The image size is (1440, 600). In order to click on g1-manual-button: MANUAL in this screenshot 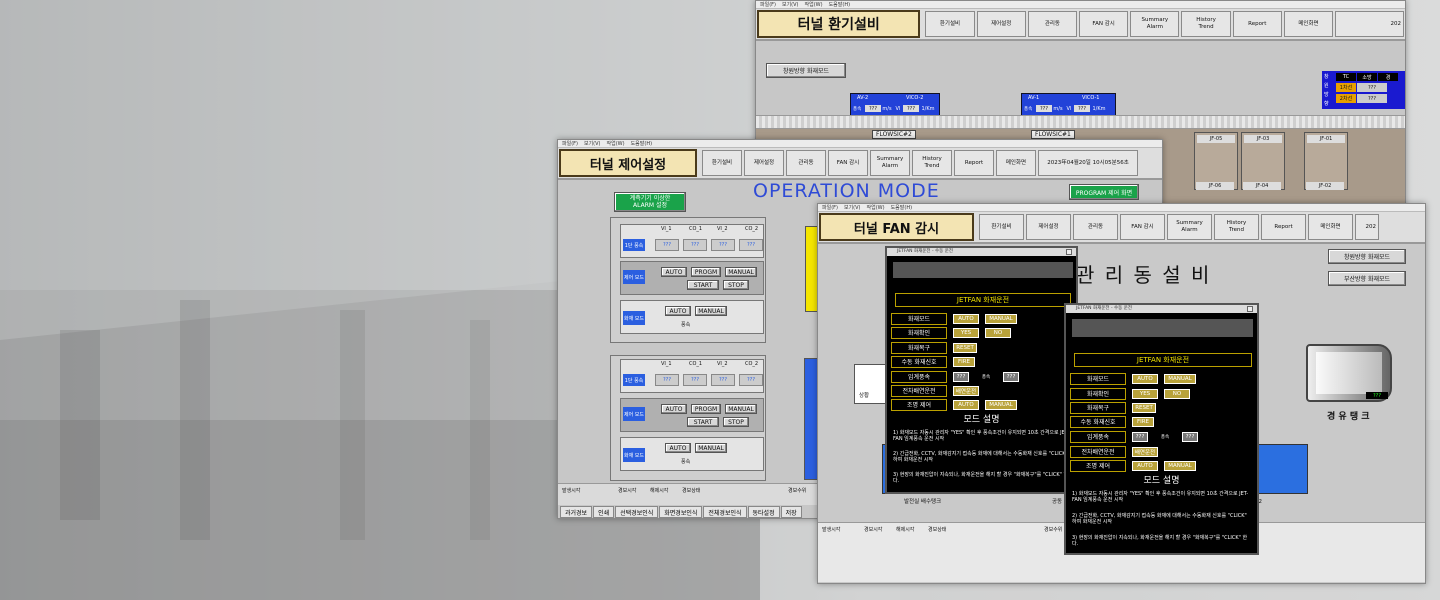, I will do `click(741, 272)`.